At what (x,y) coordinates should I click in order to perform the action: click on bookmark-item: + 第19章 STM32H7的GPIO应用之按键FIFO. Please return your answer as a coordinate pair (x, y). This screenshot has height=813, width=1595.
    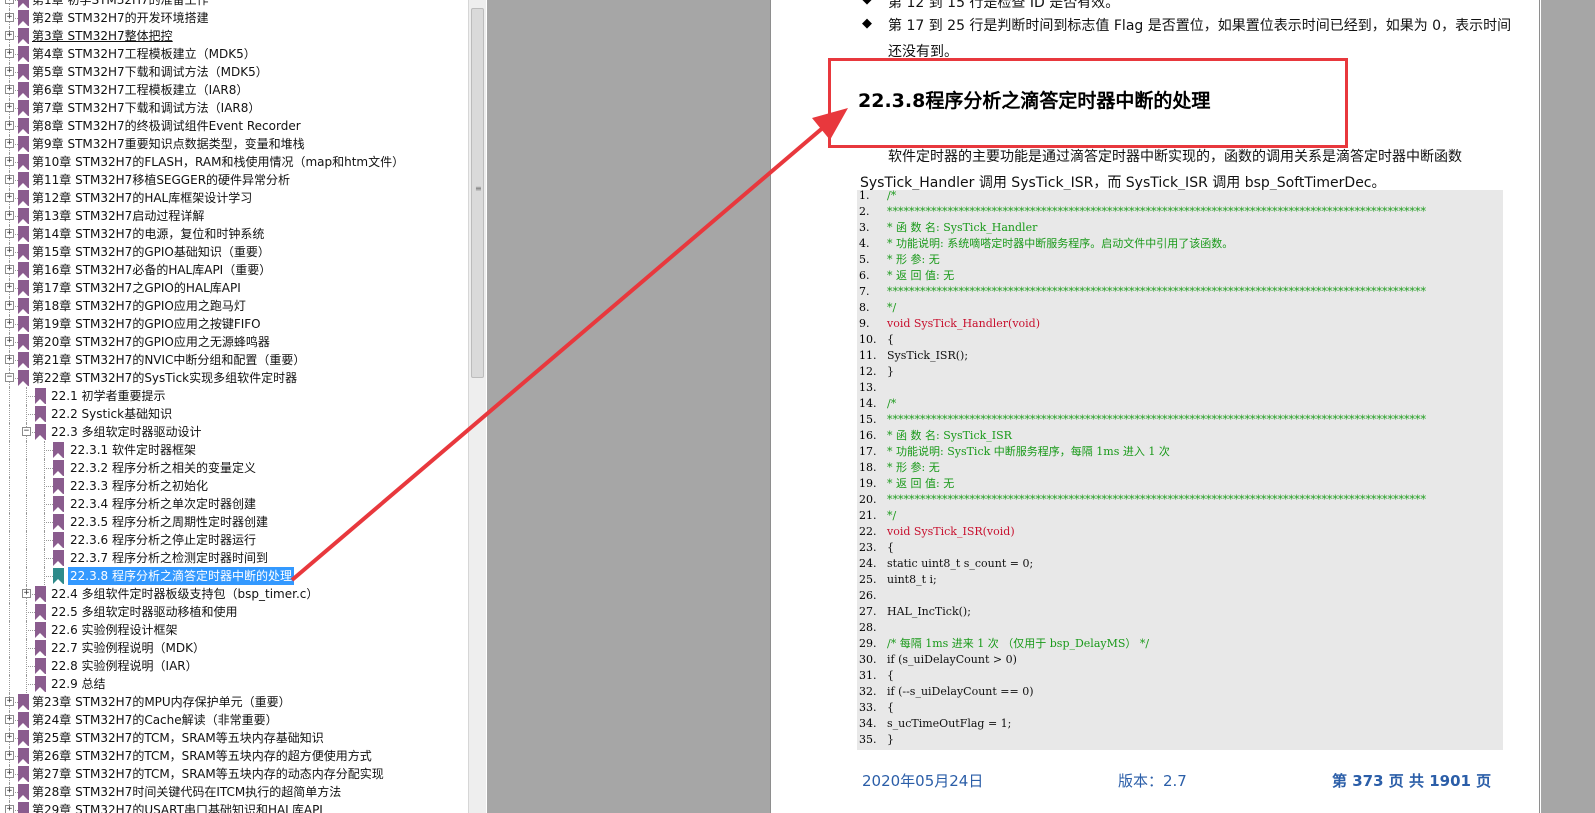
    Looking at the image, I should click on (235, 324).